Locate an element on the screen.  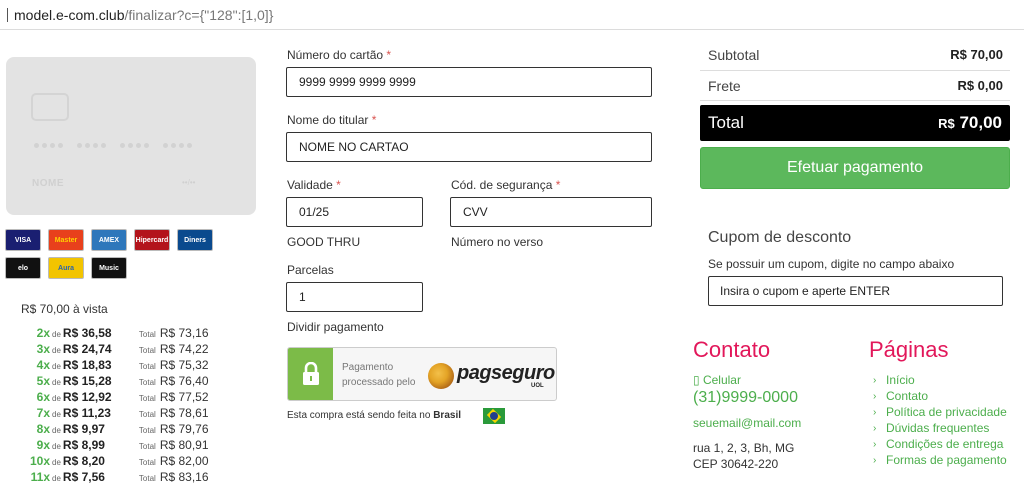
parcelas-label: Parcelas is located at coordinates (310, 270).